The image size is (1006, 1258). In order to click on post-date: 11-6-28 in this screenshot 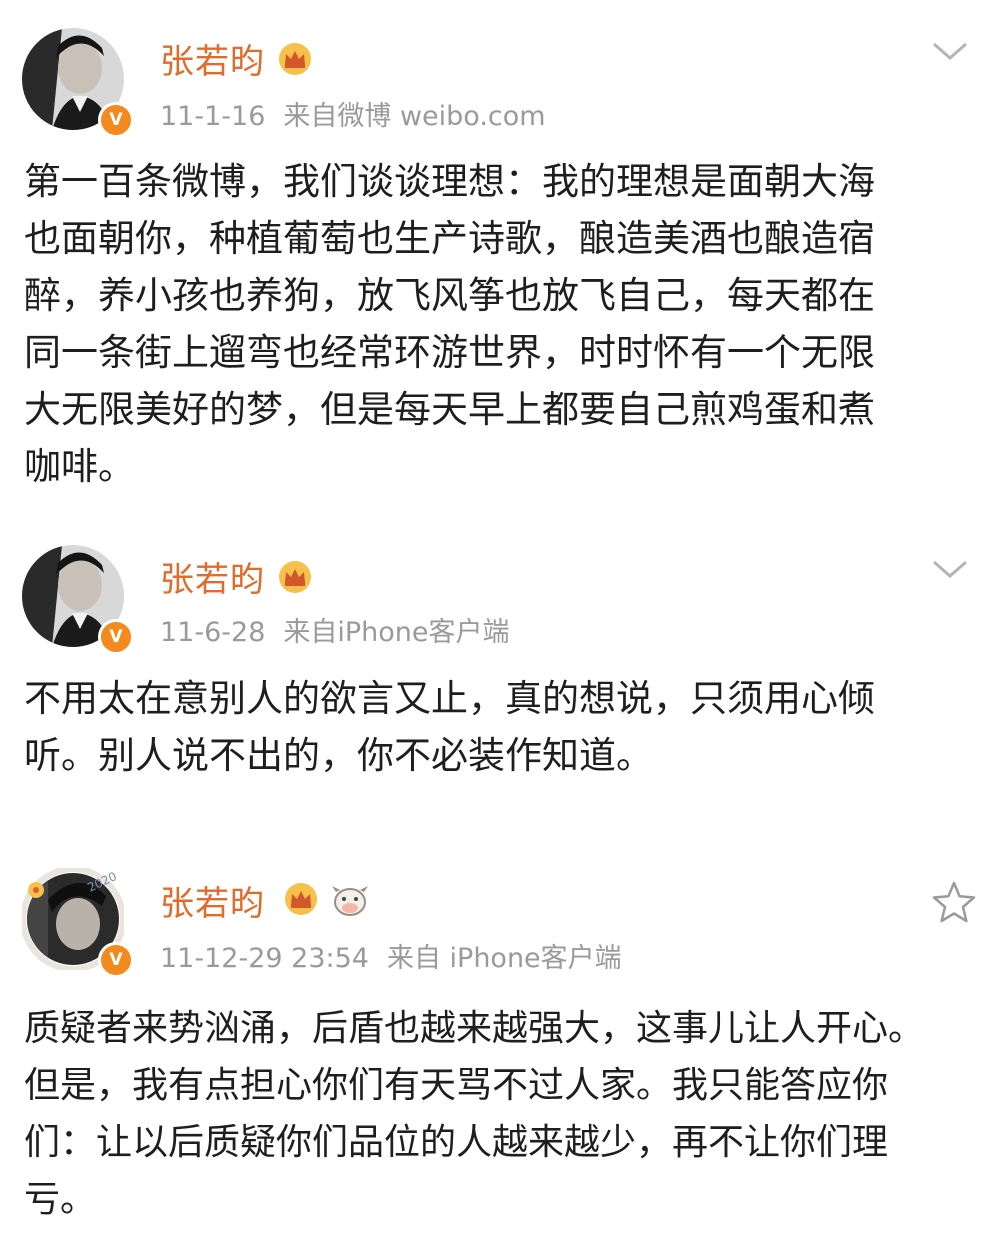, I will do `click(212, 632)`.